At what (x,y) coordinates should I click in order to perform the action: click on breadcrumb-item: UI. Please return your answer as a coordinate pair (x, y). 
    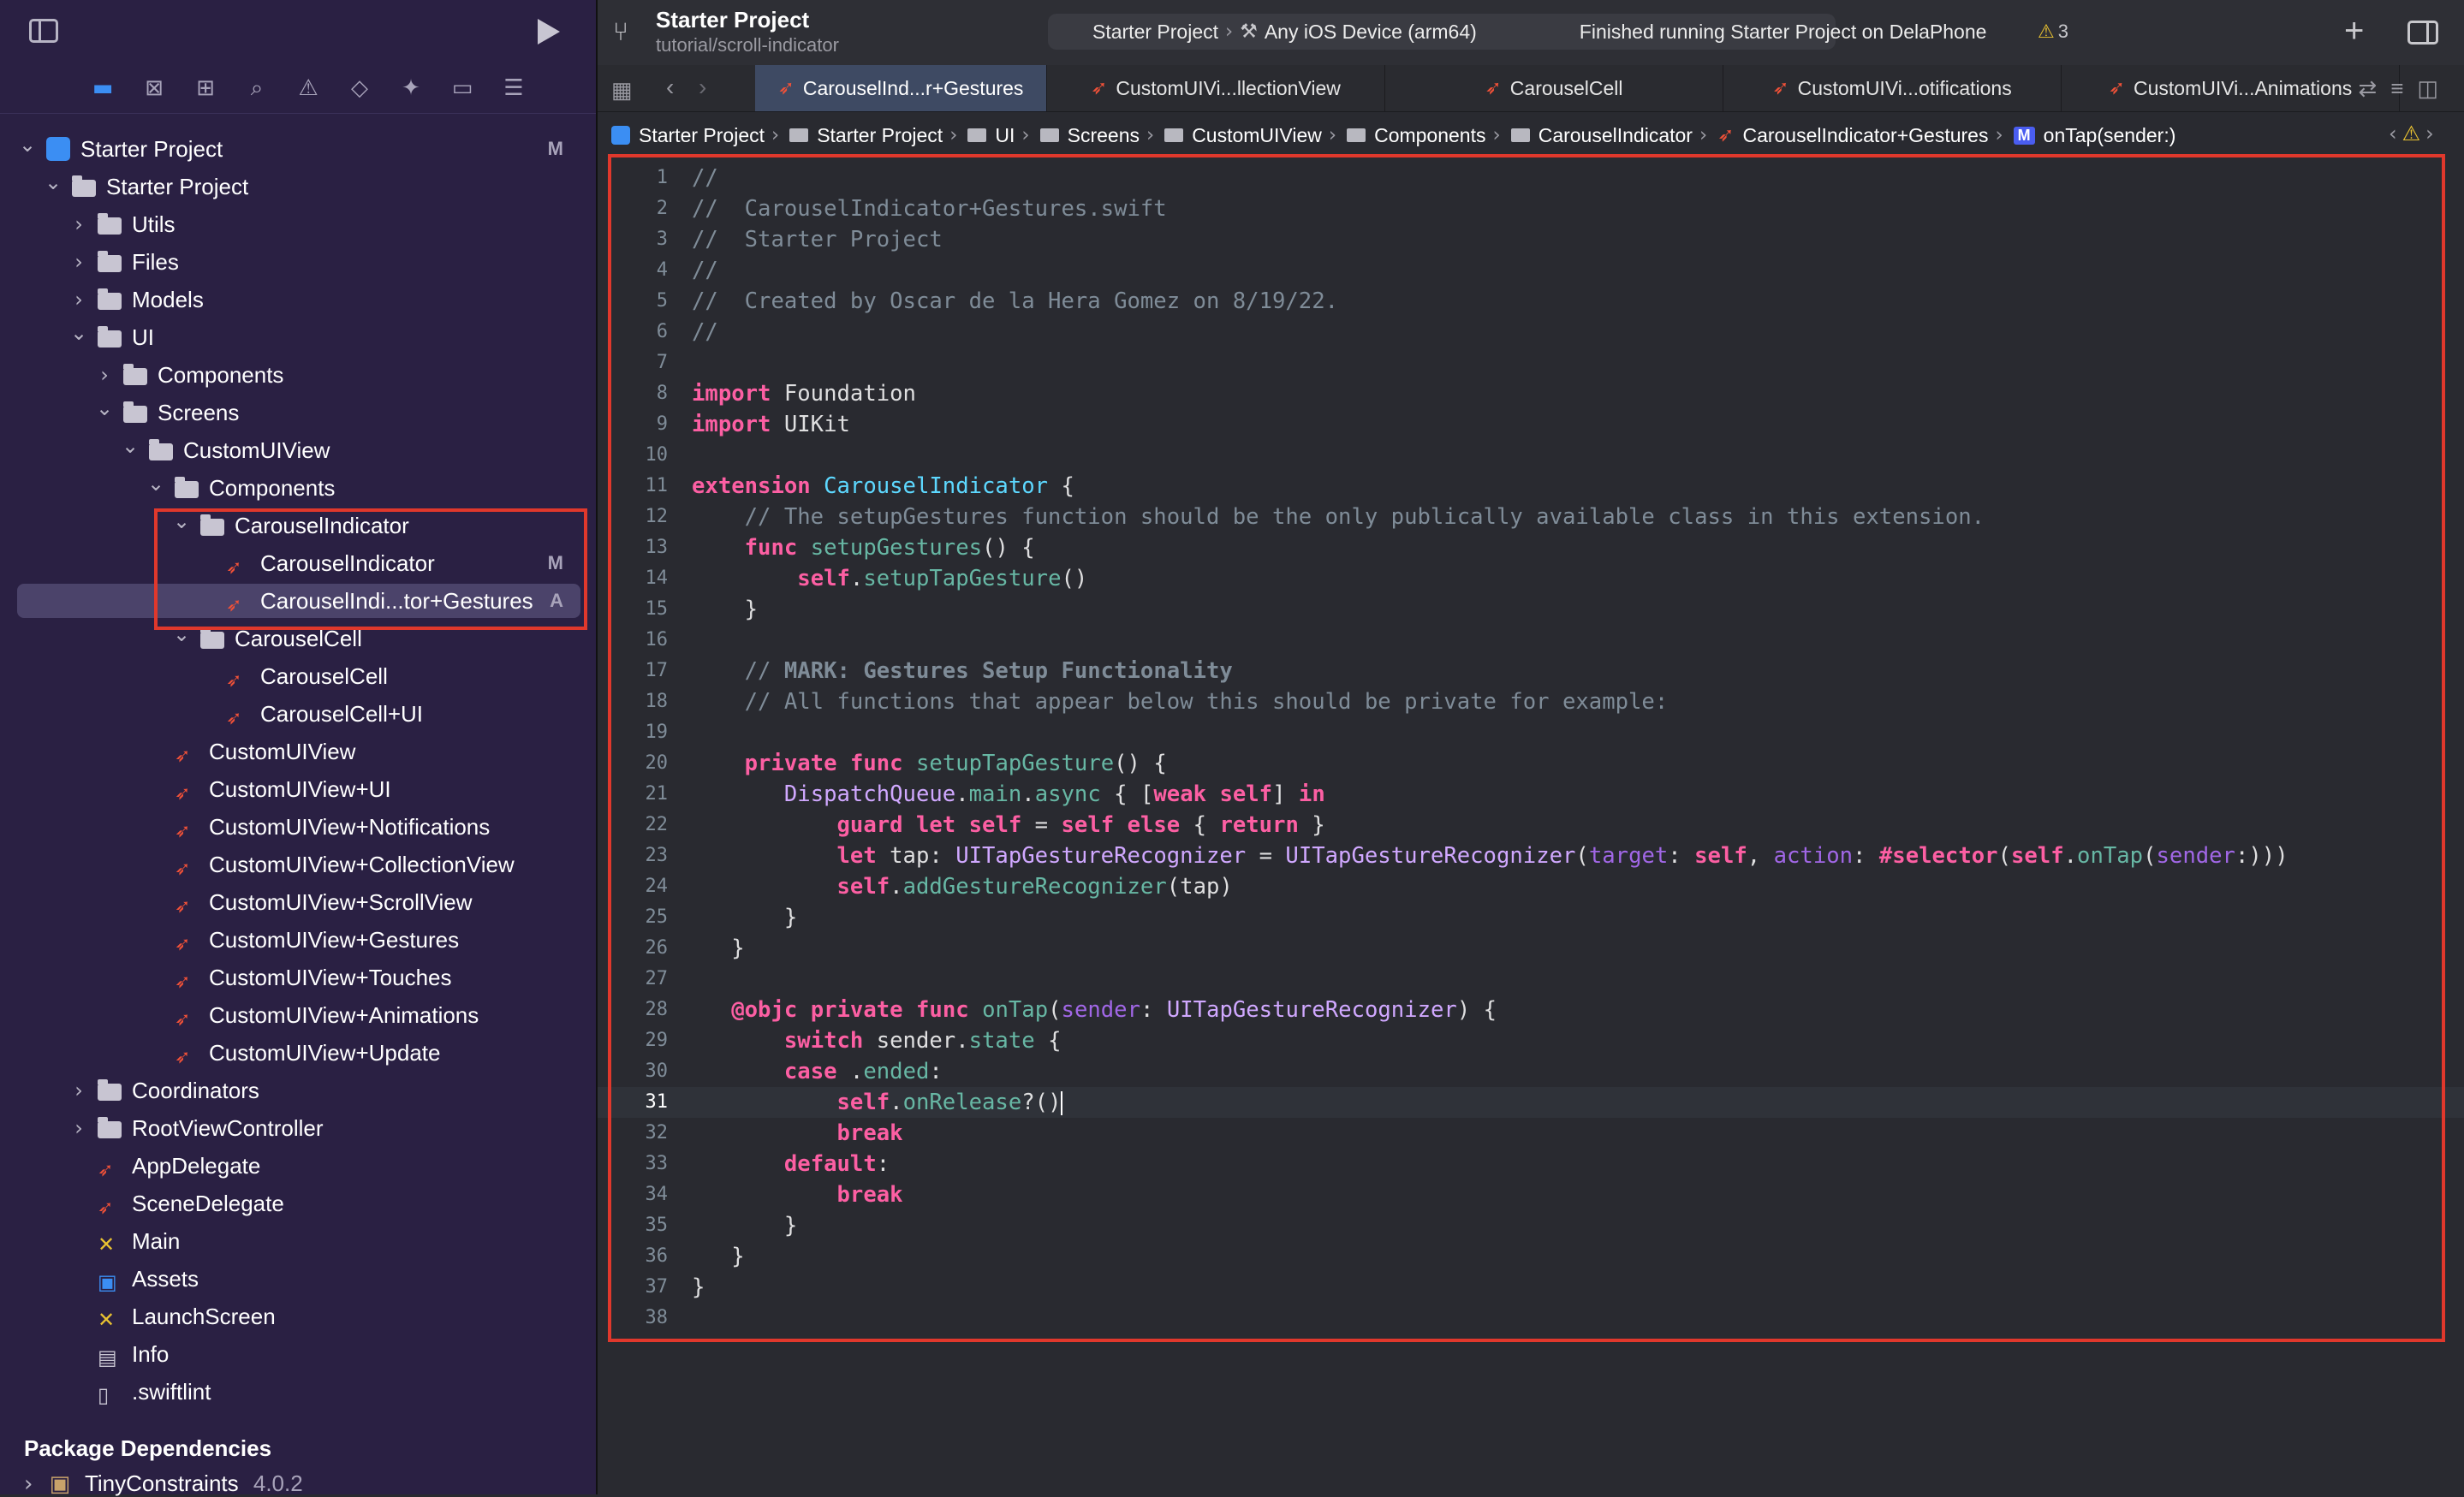
    Looking at the image, I should click on (989, 135).